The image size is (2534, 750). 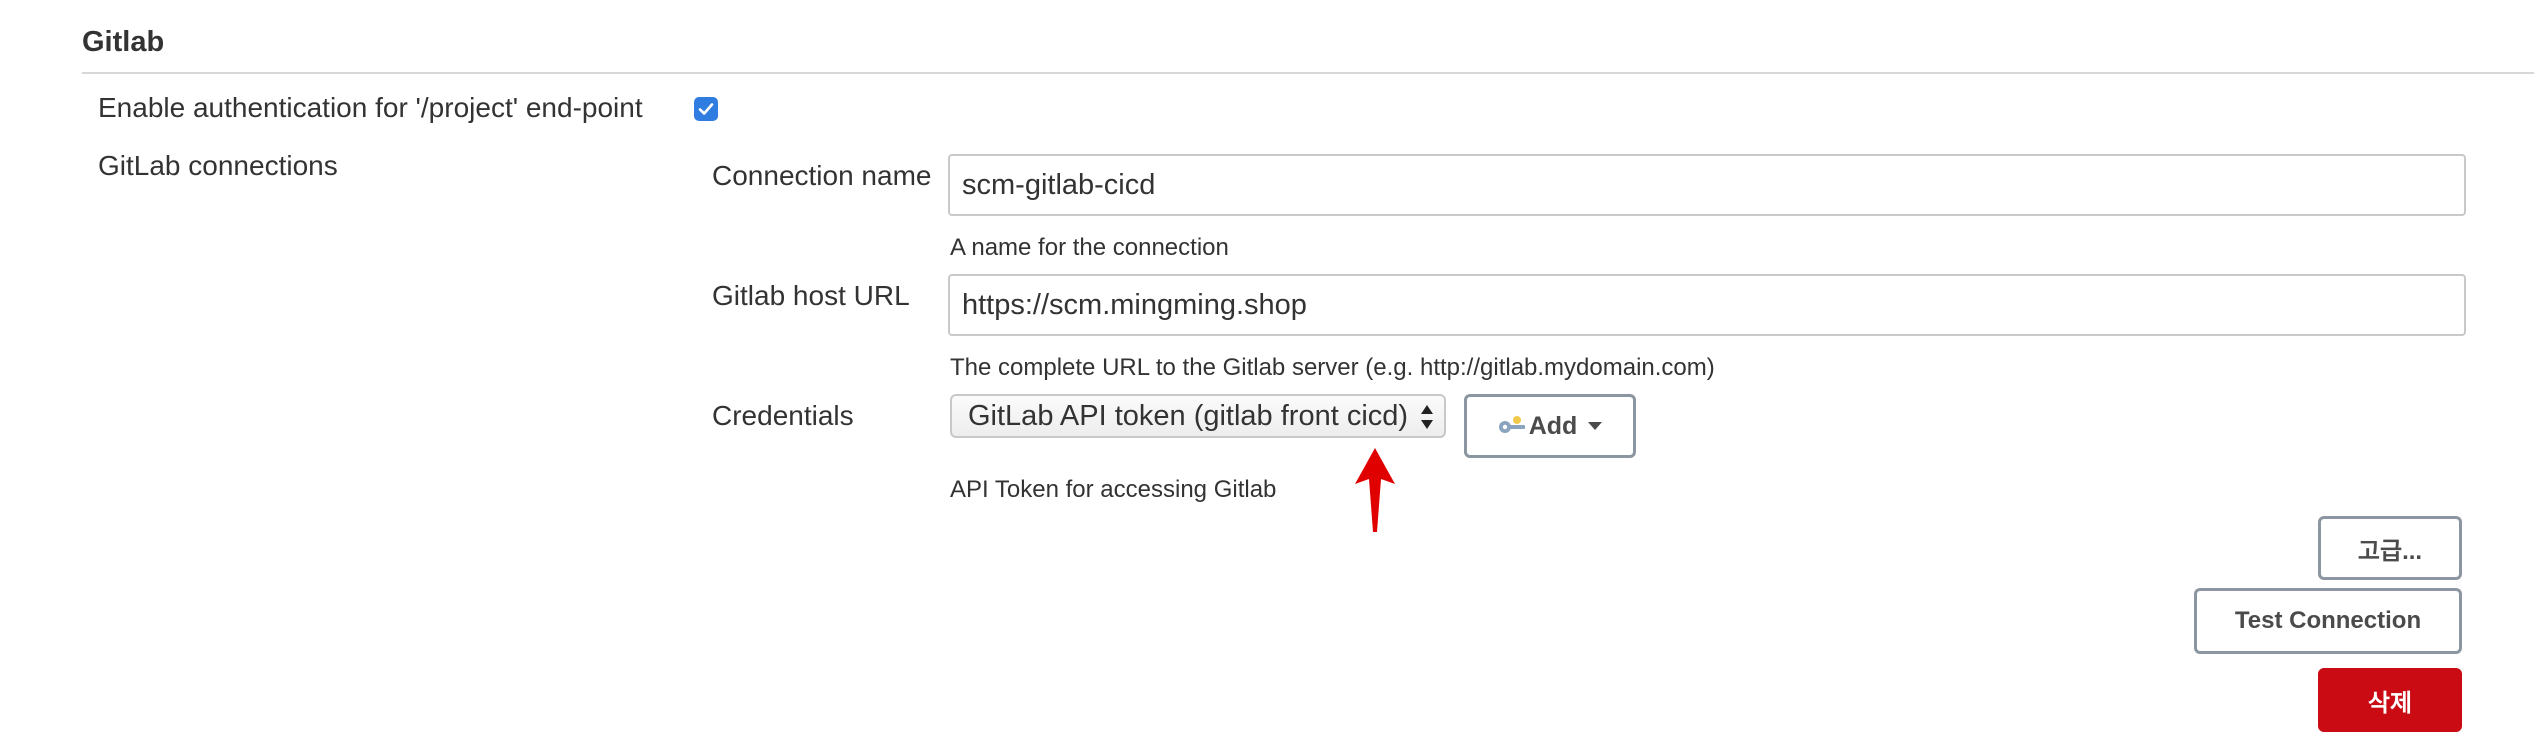 I want to click on delete-button: 삭제, so click(x=2390, y=700).